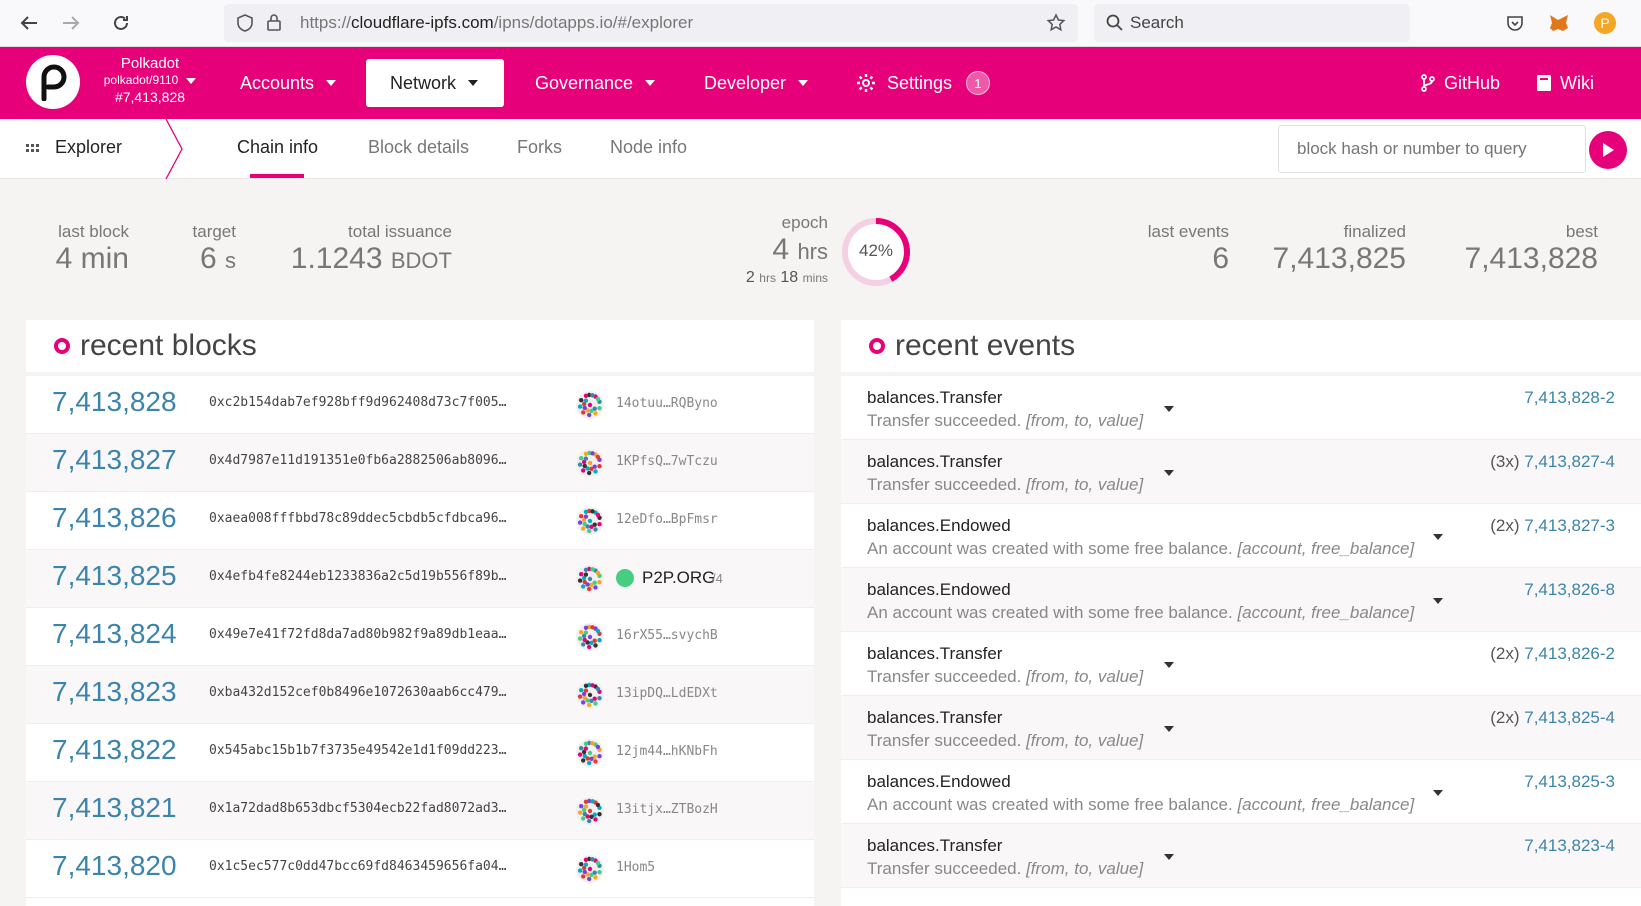 The width and height of the screenshot is (1641, 906). Describe the element at coordinates (418, 147) in the screenshot. I see `tab-block-details: Block details` at that location.